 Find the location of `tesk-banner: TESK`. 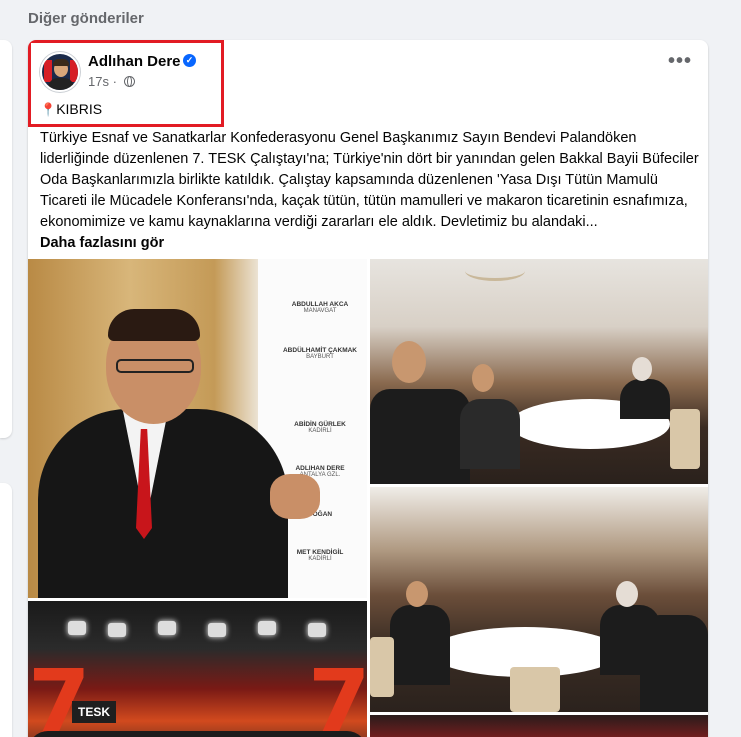

tesk-banner: TESK is located at coordinates (94, 712).